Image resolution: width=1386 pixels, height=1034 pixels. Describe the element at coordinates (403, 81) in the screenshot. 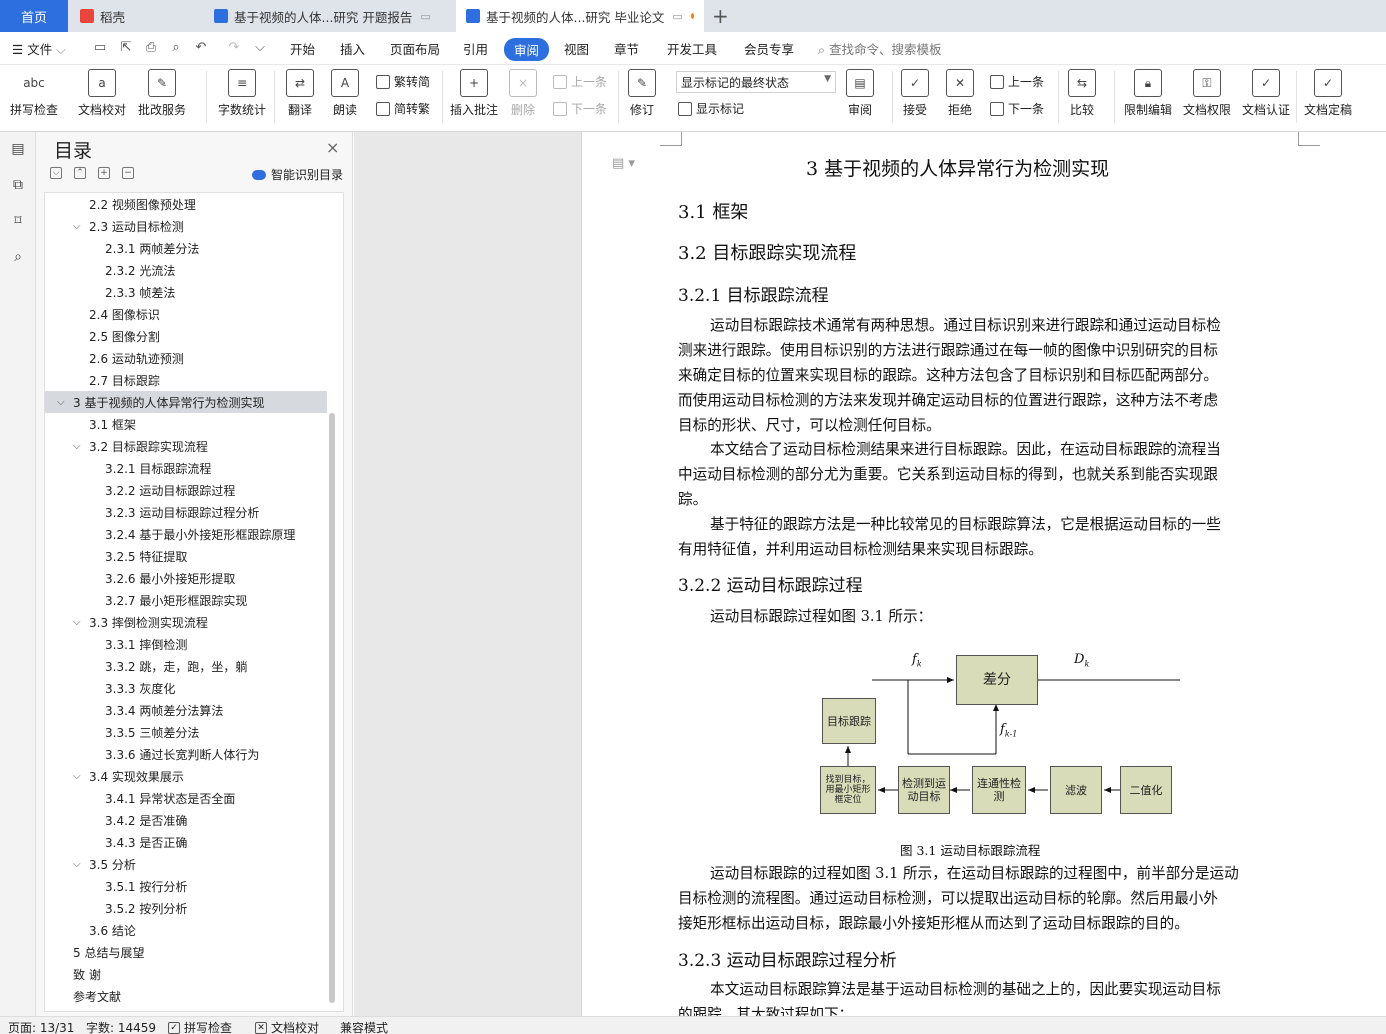

I see `trad-to-simp-button: 繁转简` at that location.